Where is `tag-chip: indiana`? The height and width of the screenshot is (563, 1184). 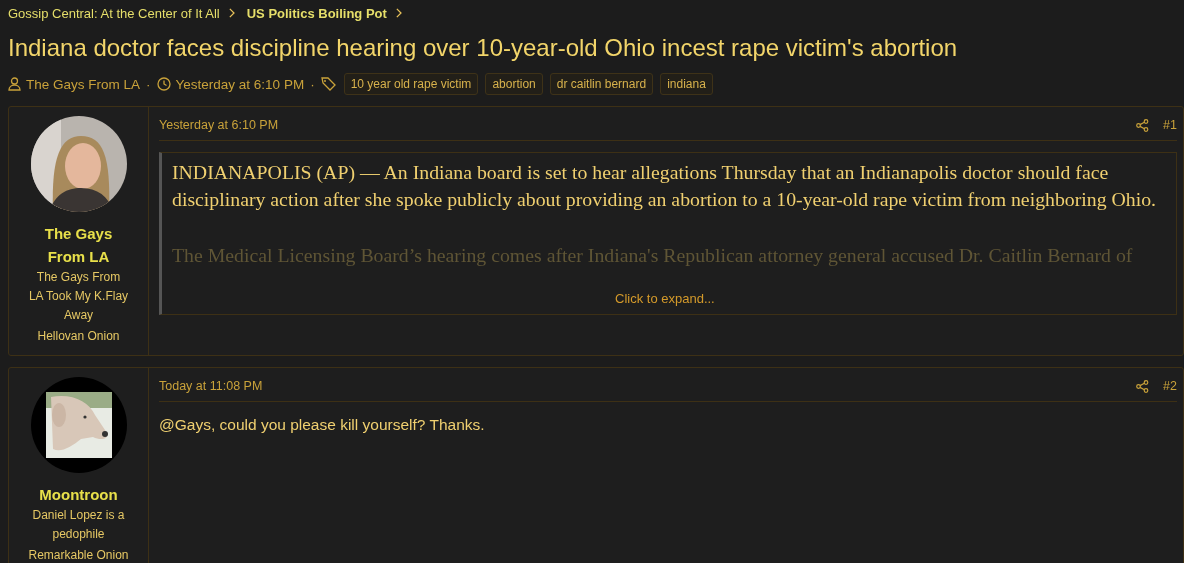
tag-chip: indiana is located at coordinates (686, 84).